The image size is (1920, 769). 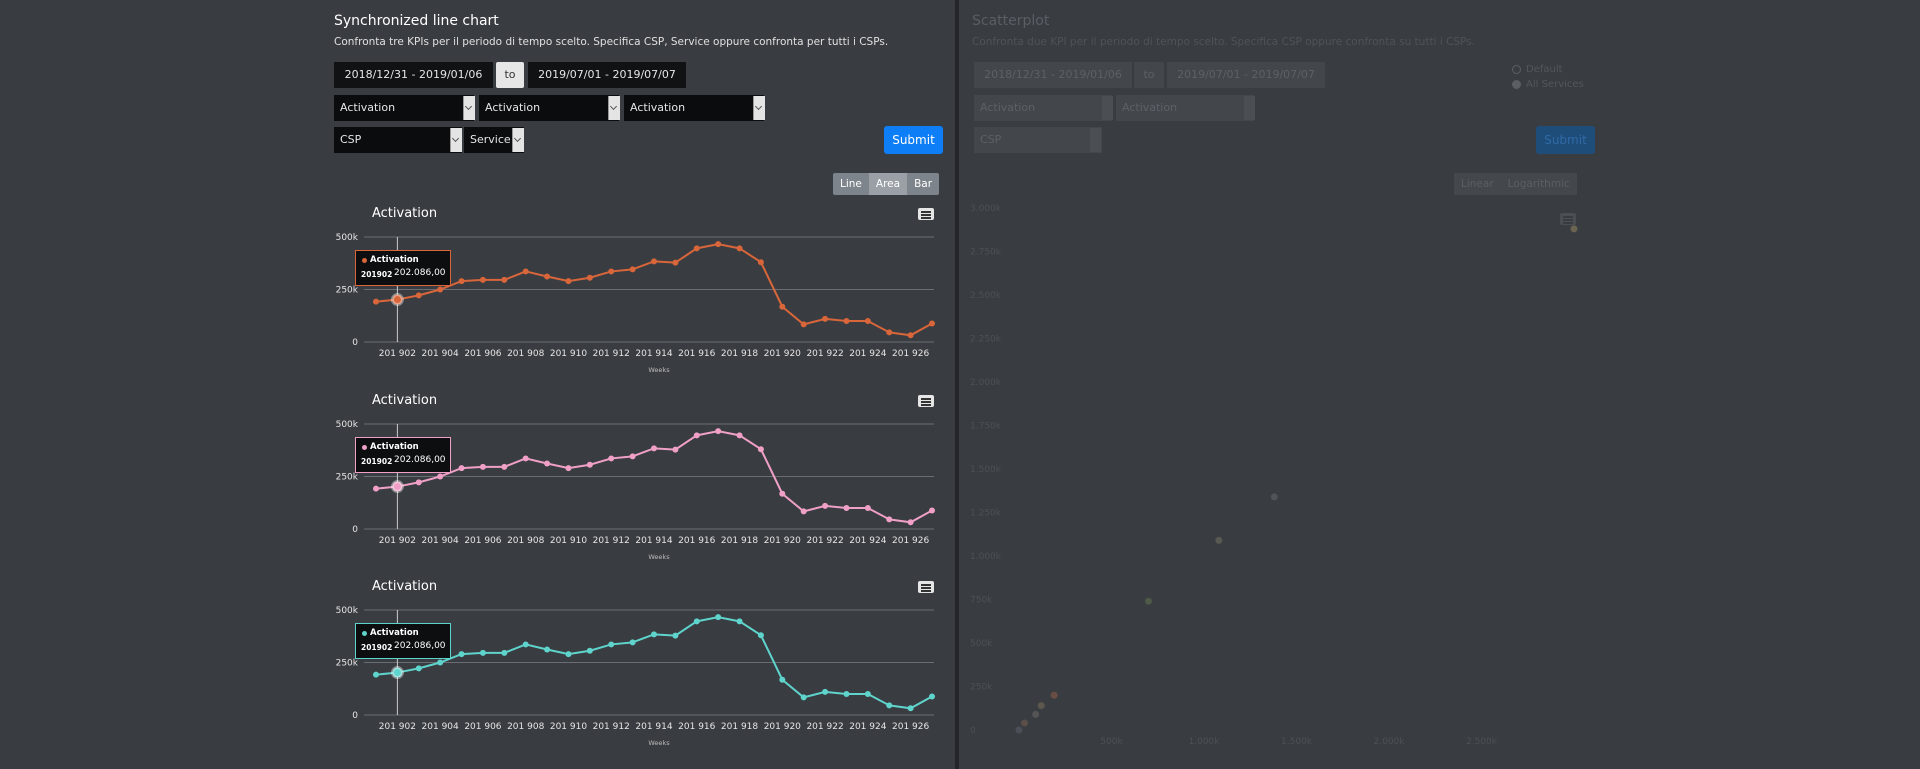 What do you see at coordinates (696, 354) in the screenshot?
I see `x-tick-label: 201 916` at bounding box center [696, 354].